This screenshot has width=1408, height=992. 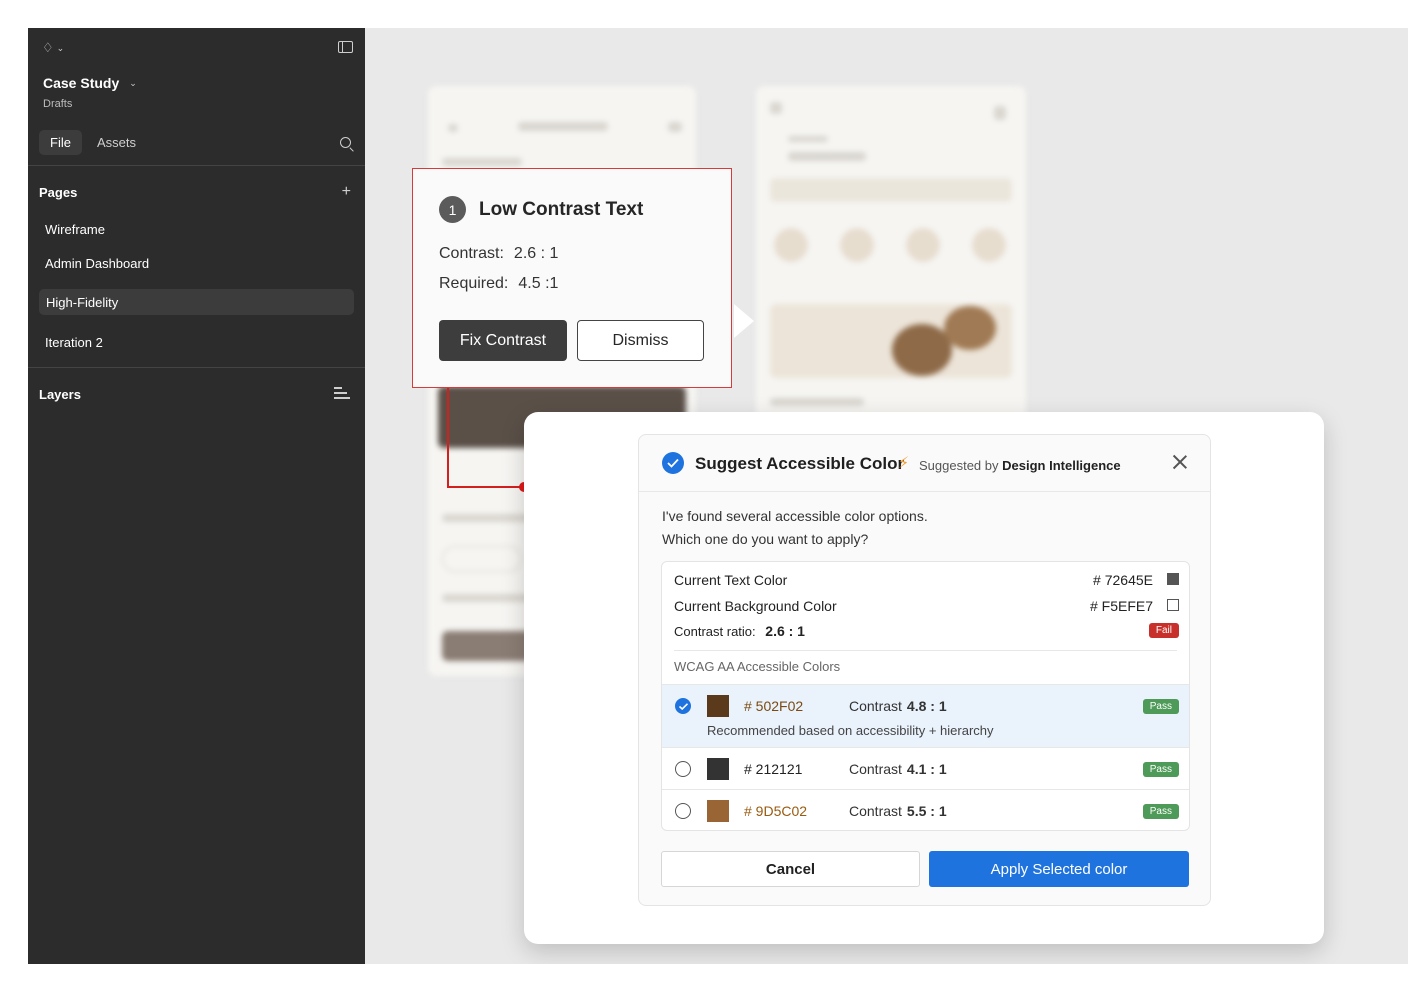 What do you see at coordinates (499, 283) in the screenshot?
I see `required-line: Required: 4.5 :1` at bounding box center [499, 283].